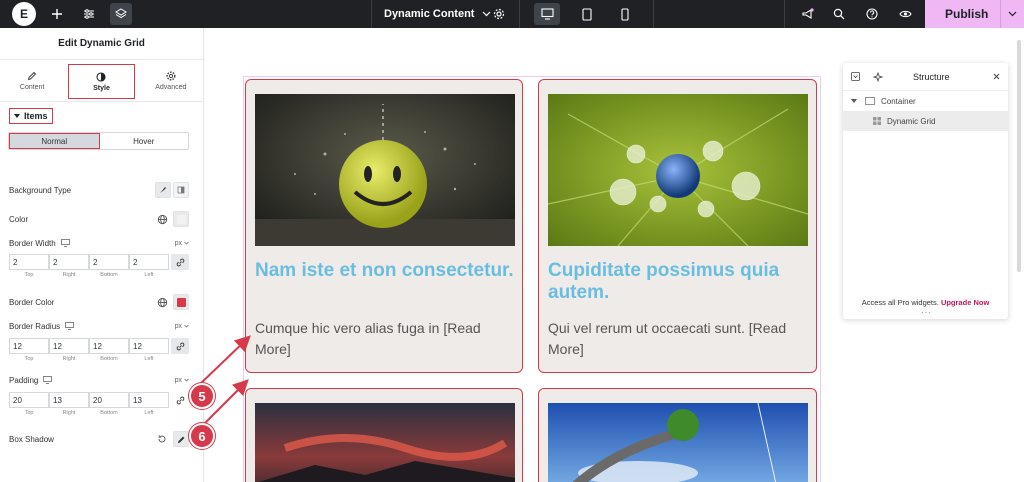  I want to click on section-items: Items, so click(31, 116).